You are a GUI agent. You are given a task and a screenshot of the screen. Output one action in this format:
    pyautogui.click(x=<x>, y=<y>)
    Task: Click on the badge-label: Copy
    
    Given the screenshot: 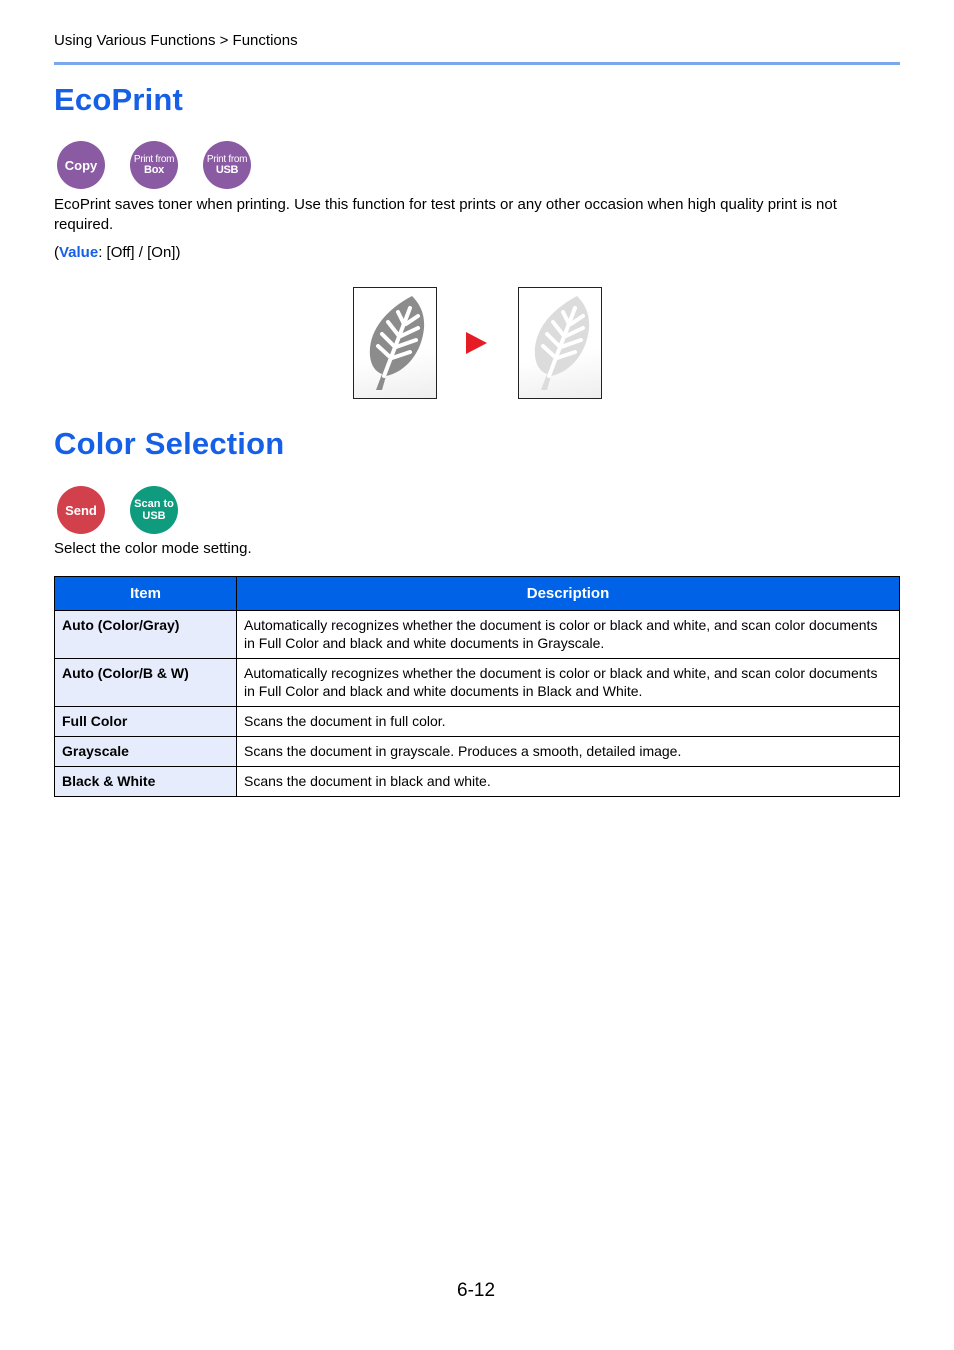 What is the action you would take?
    pyautogui.click(x=81, y=165)
    